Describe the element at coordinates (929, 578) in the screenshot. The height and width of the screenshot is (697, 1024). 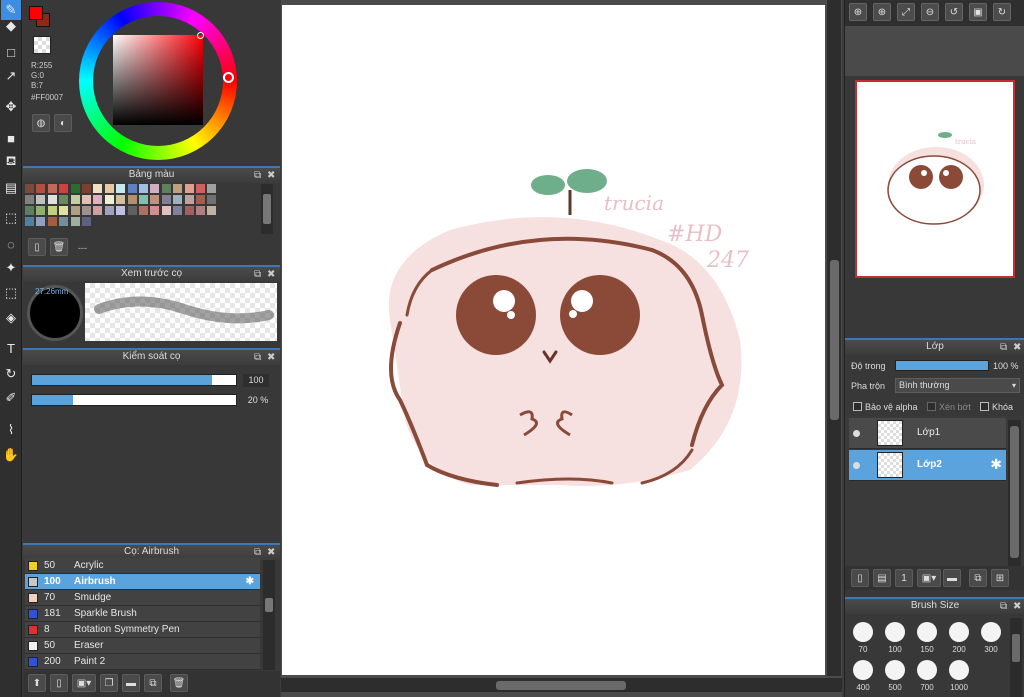
I see `layer-menu-icon: ▣▾` at that location.